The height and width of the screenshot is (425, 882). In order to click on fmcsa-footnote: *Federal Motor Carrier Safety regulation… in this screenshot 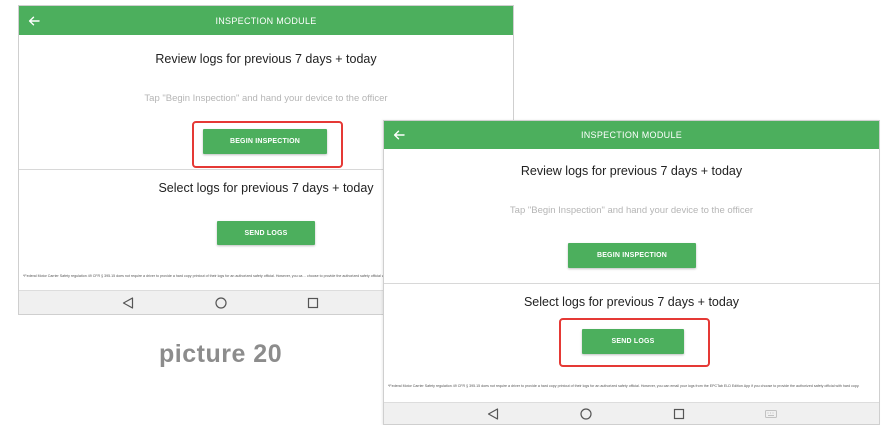, I will do `click(624, 386)`.